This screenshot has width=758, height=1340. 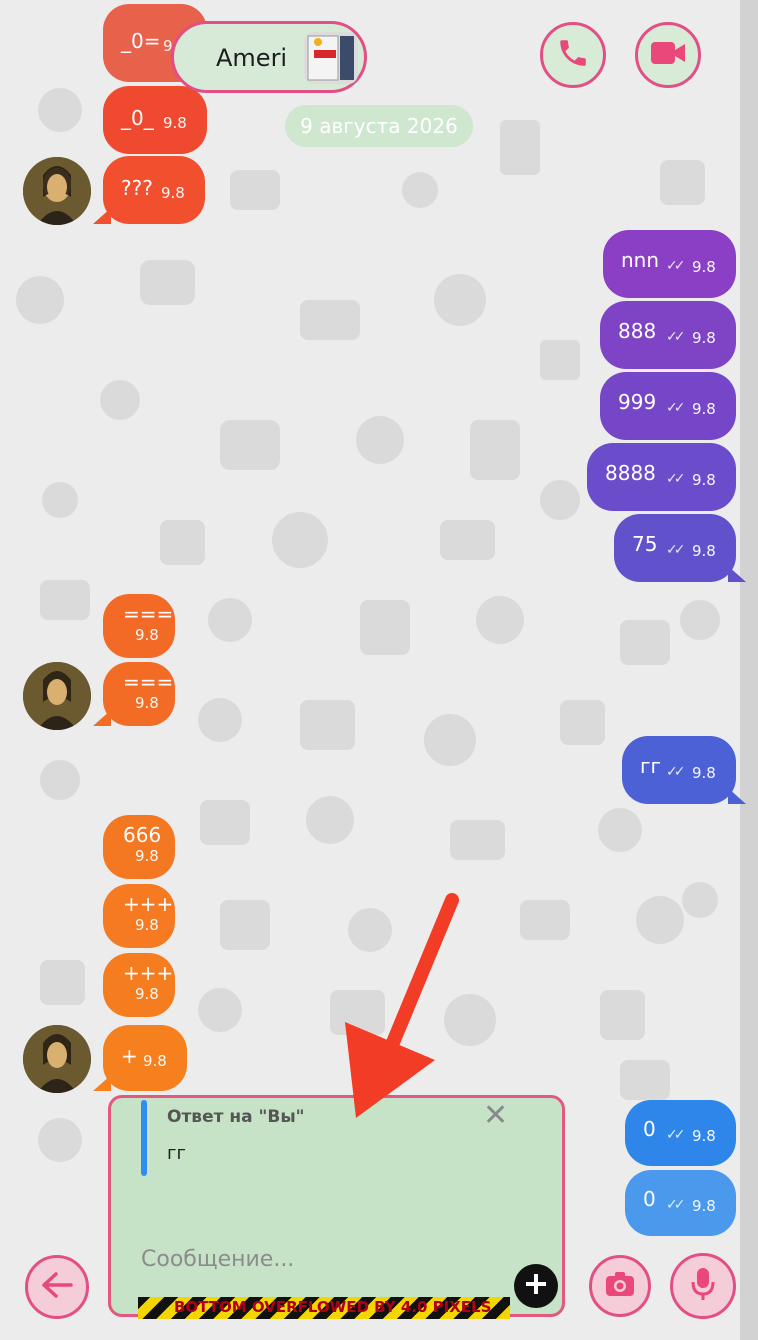 I want to click on annotation-arrow, so click(x=402, y=1005).